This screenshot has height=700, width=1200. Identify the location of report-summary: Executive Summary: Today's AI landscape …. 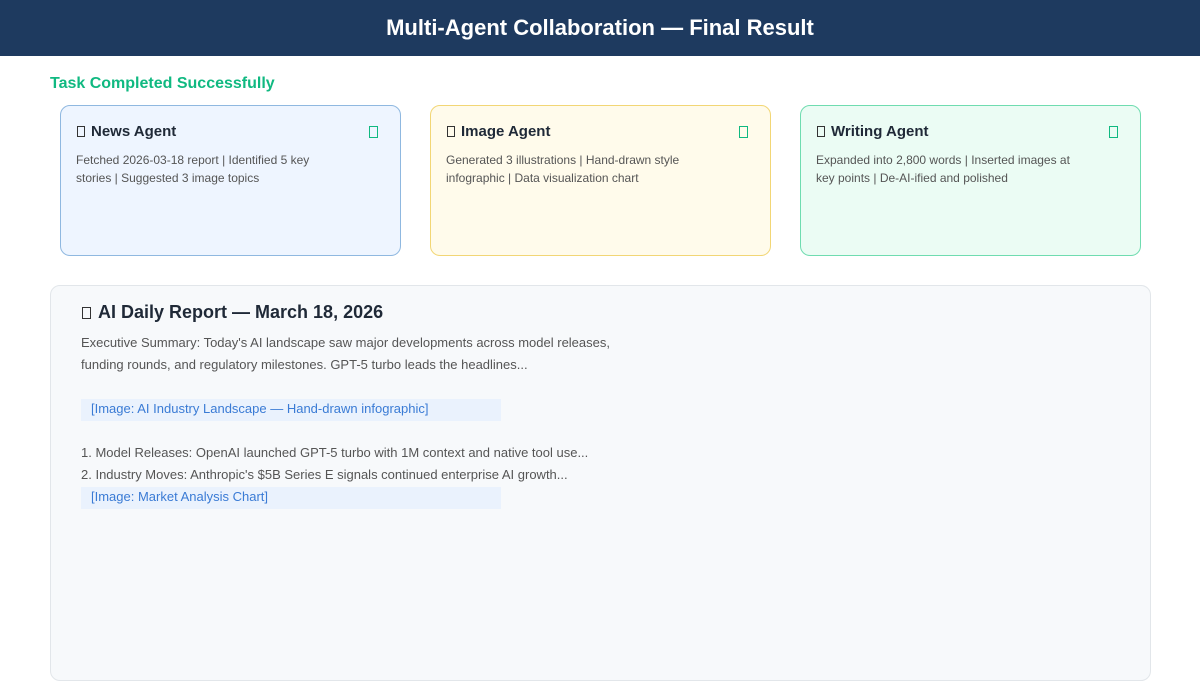
(345, 353).